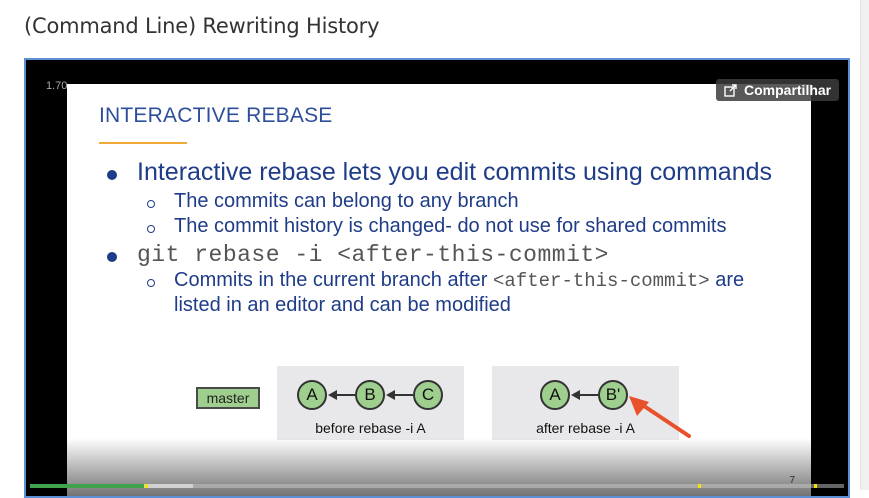  Describe the element at coordinates (730, 280) in the screenshot. I see `bullet-2-sub-post: are` at that location.